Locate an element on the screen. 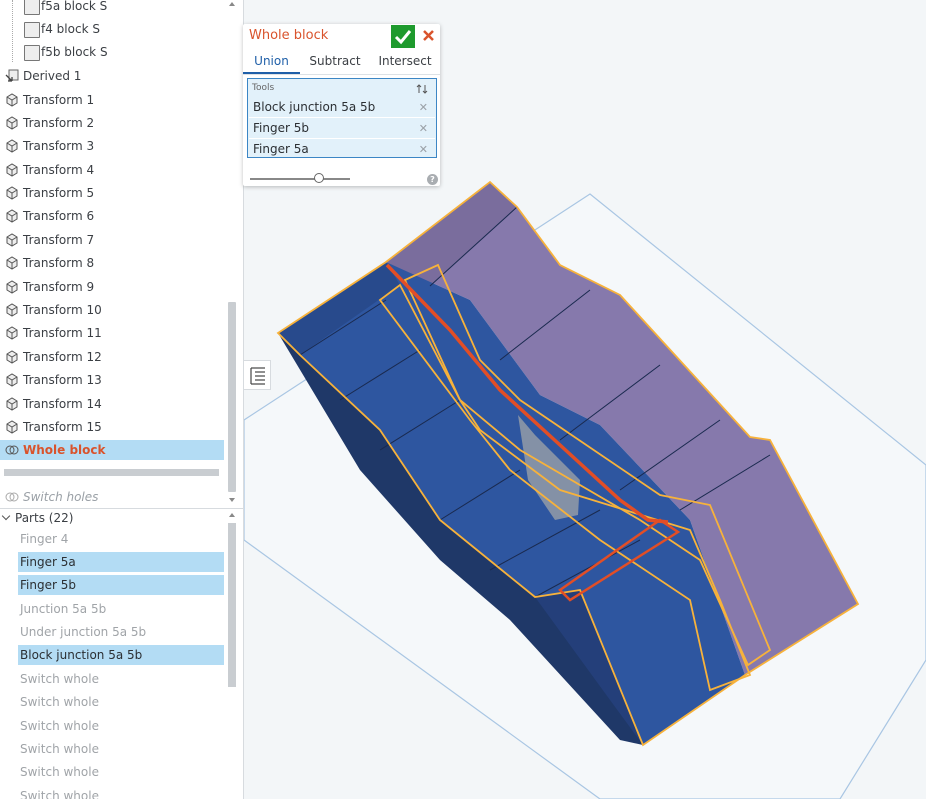  feature-item-whole-block: Whole block is located at coordinates (112, 450).